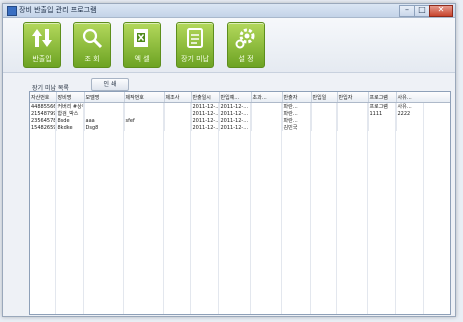 This screenshot has width=463, height=322. I want to click on minimize-icon: –, so click(407, 9).